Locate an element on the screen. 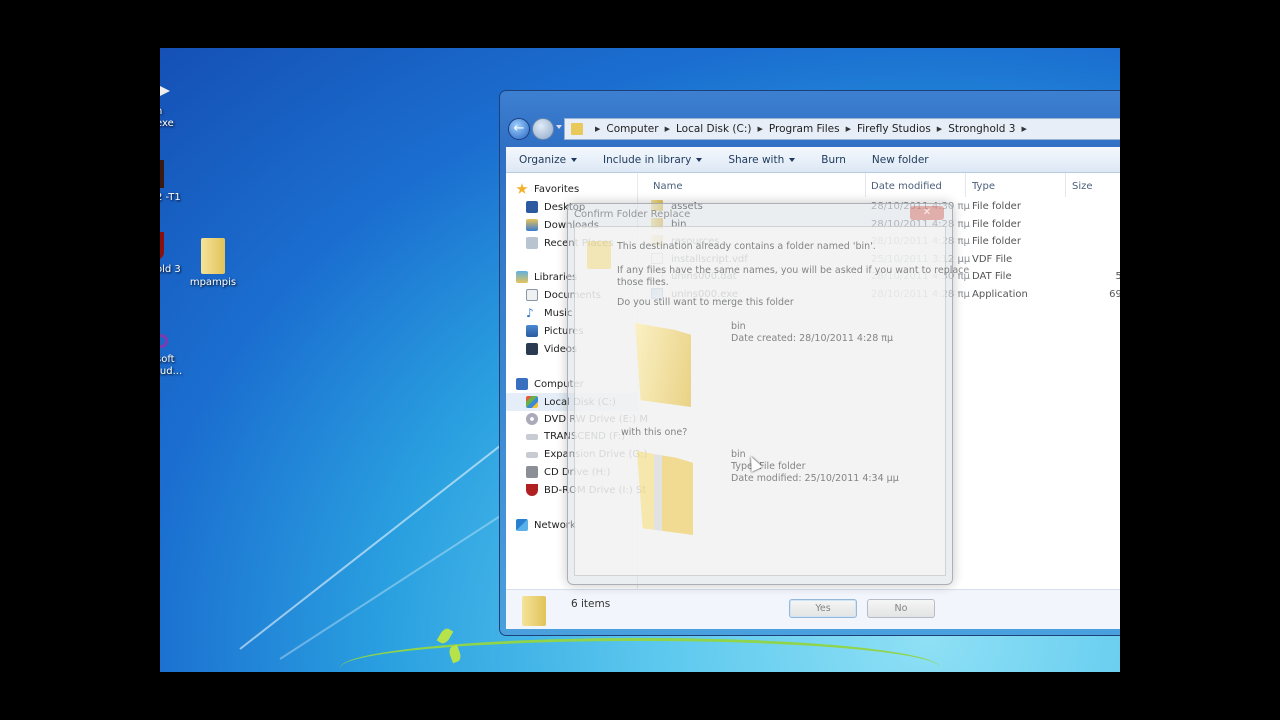  column-header-type: Type is located at coordinates (983, 186).